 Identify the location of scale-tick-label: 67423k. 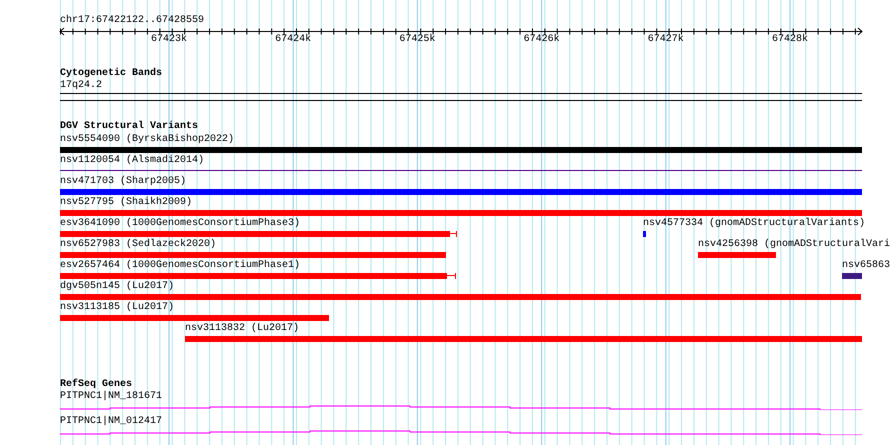
(169, 40).